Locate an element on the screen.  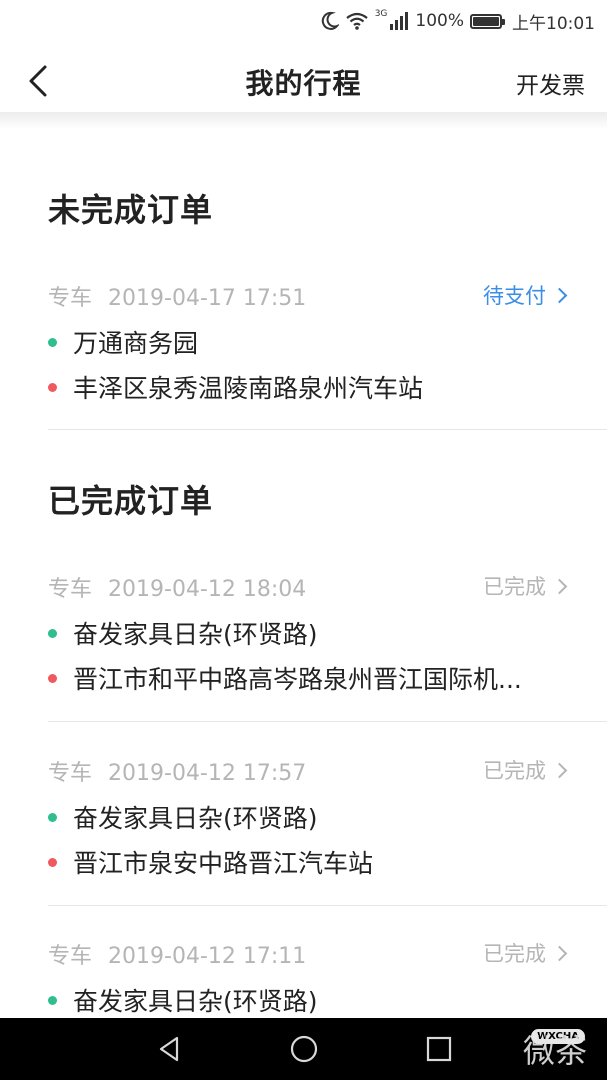
order-datetime: 2019-04-12 17:11 is located at coordinates (207, 956).